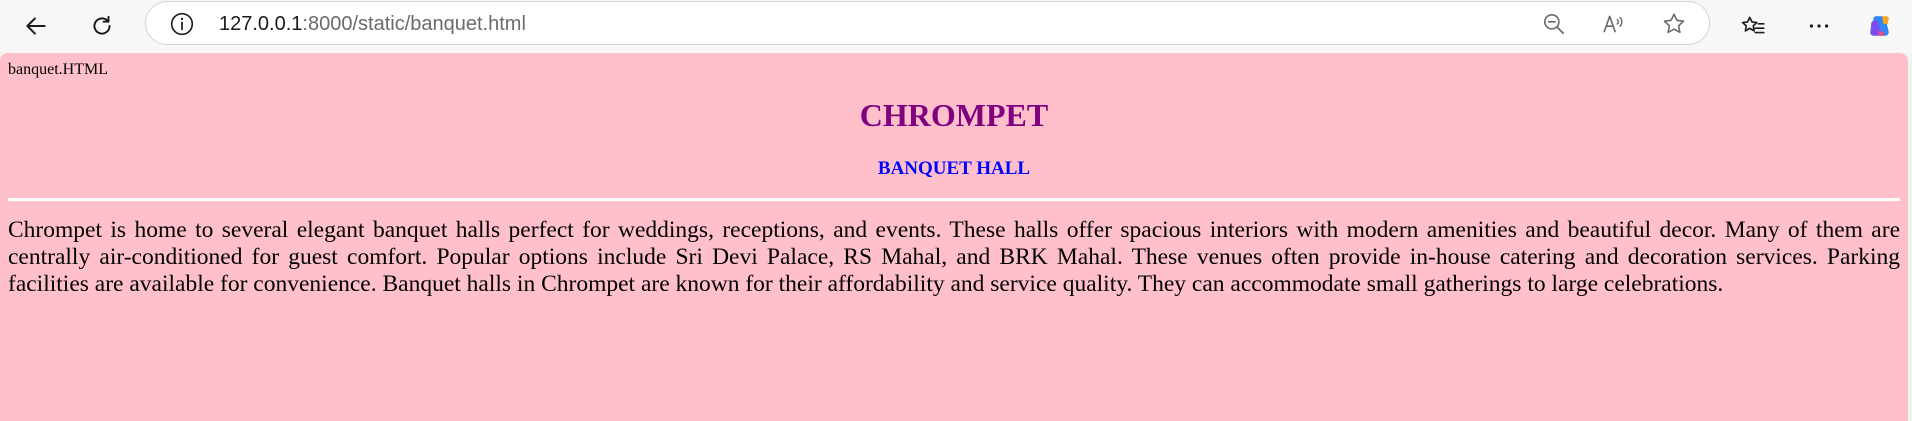  I want to click on back-arrow-icon, so click(36, 26).